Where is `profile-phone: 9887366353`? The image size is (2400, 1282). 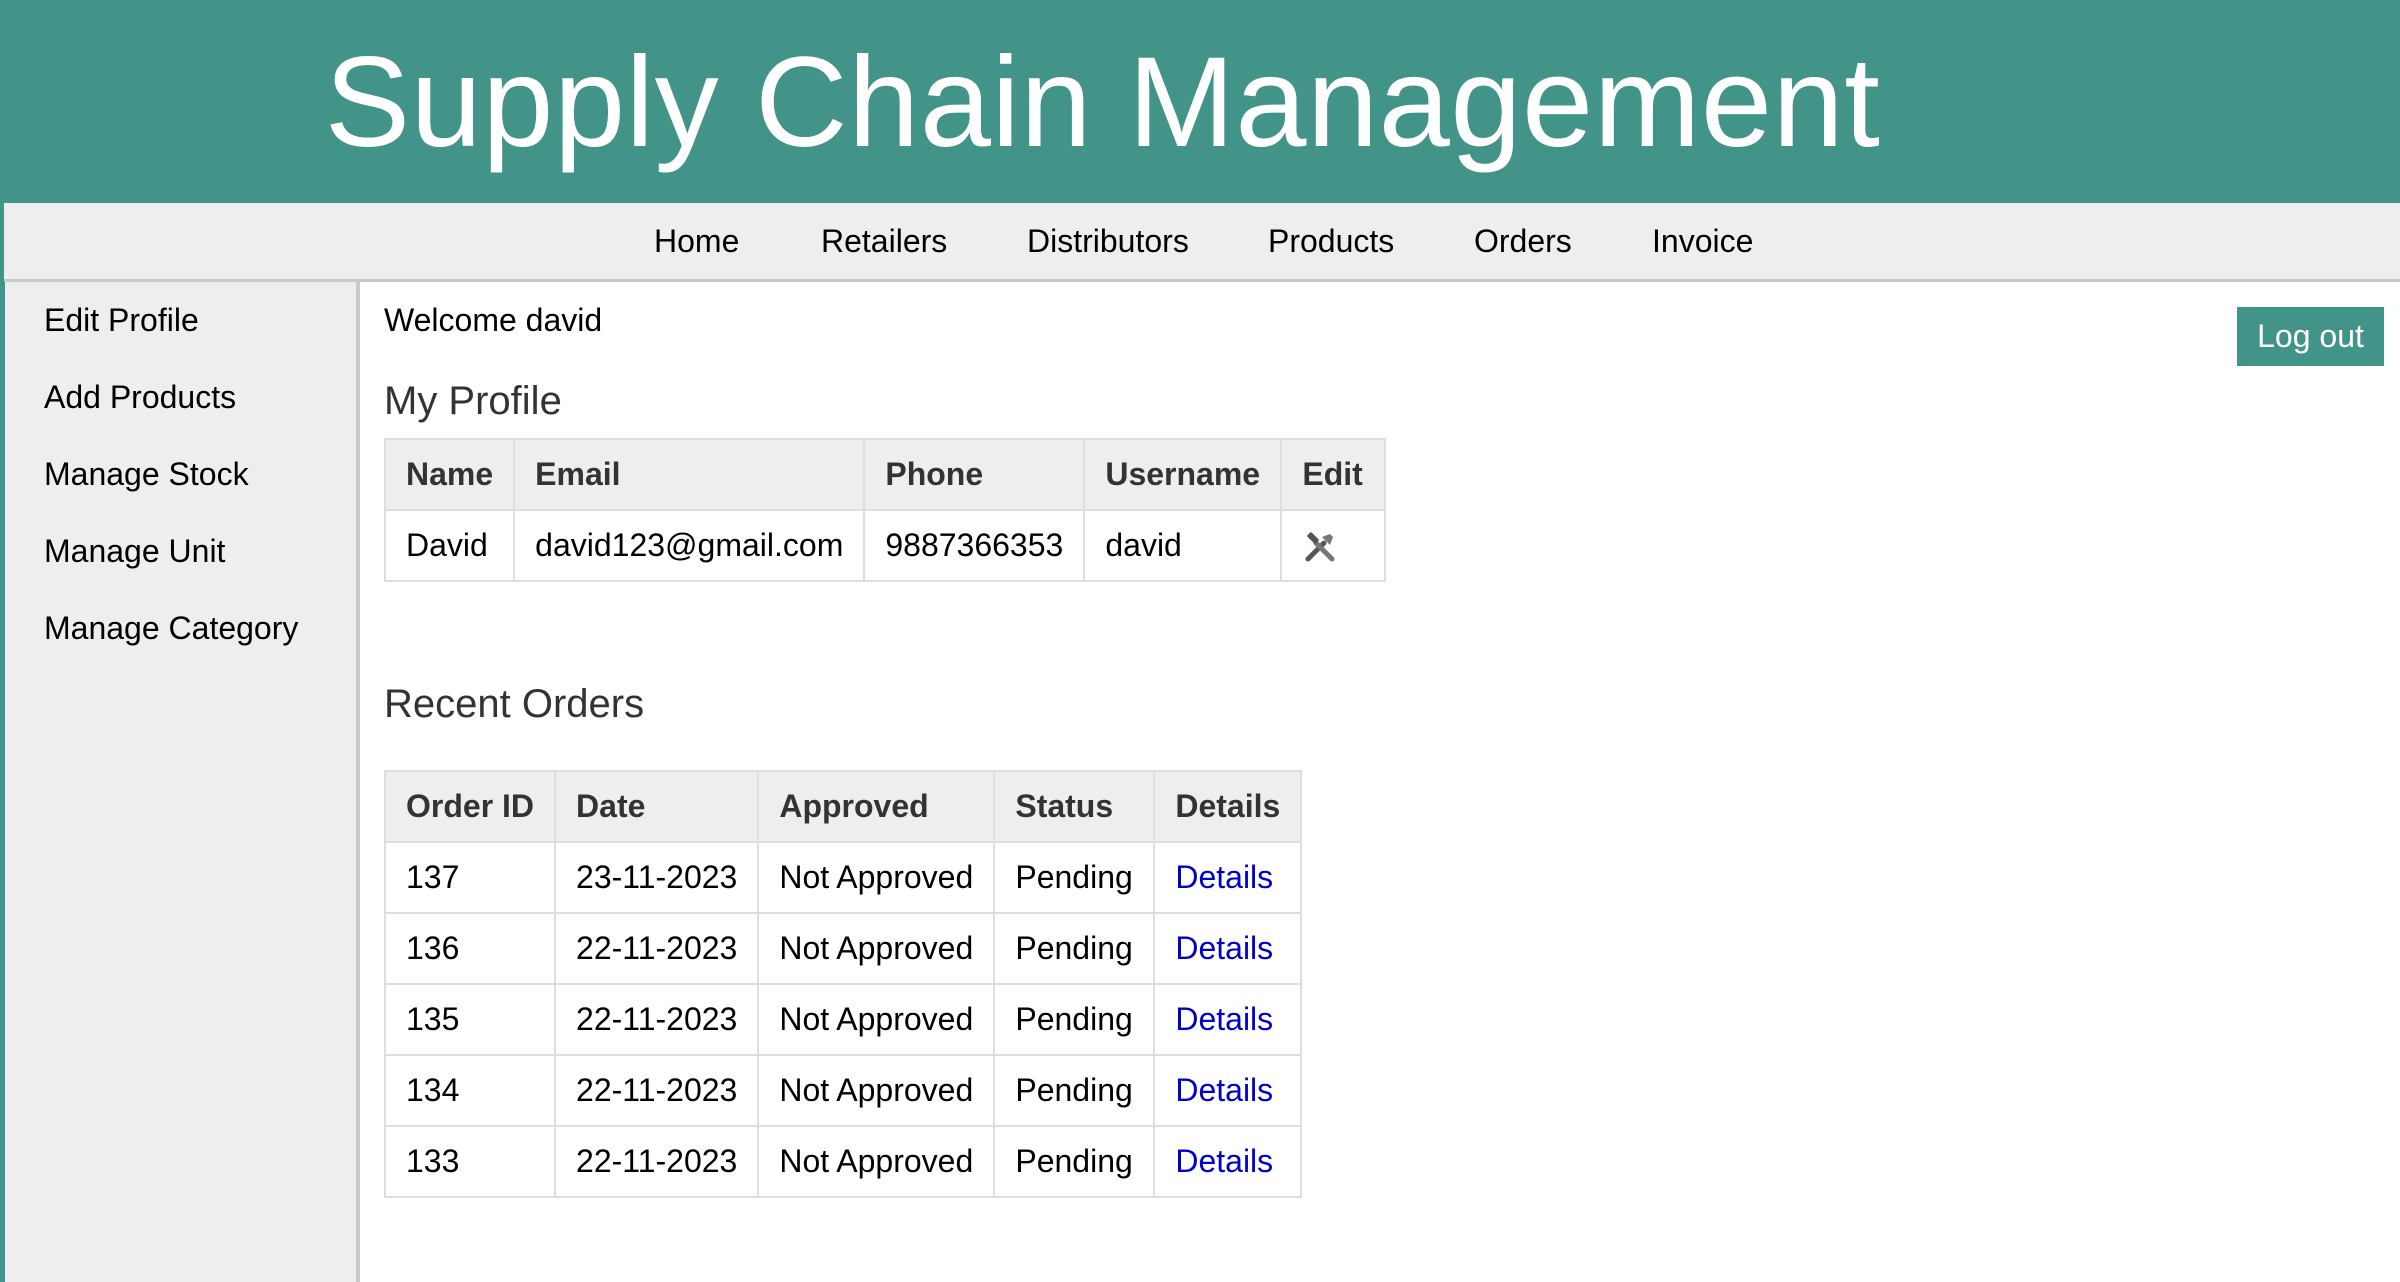
profile-phone: 9887366353 is located at coordinates (974, 545).